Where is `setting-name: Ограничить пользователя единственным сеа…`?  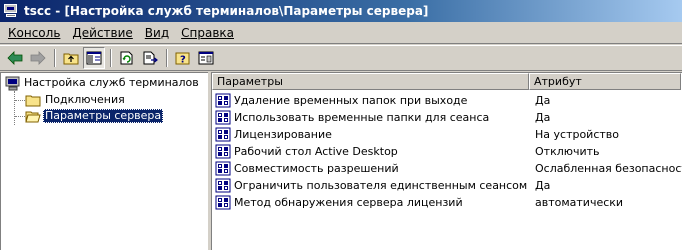
setting-name: Ограничить пользователя единственным сеа… is located at coordinates (381, 185).